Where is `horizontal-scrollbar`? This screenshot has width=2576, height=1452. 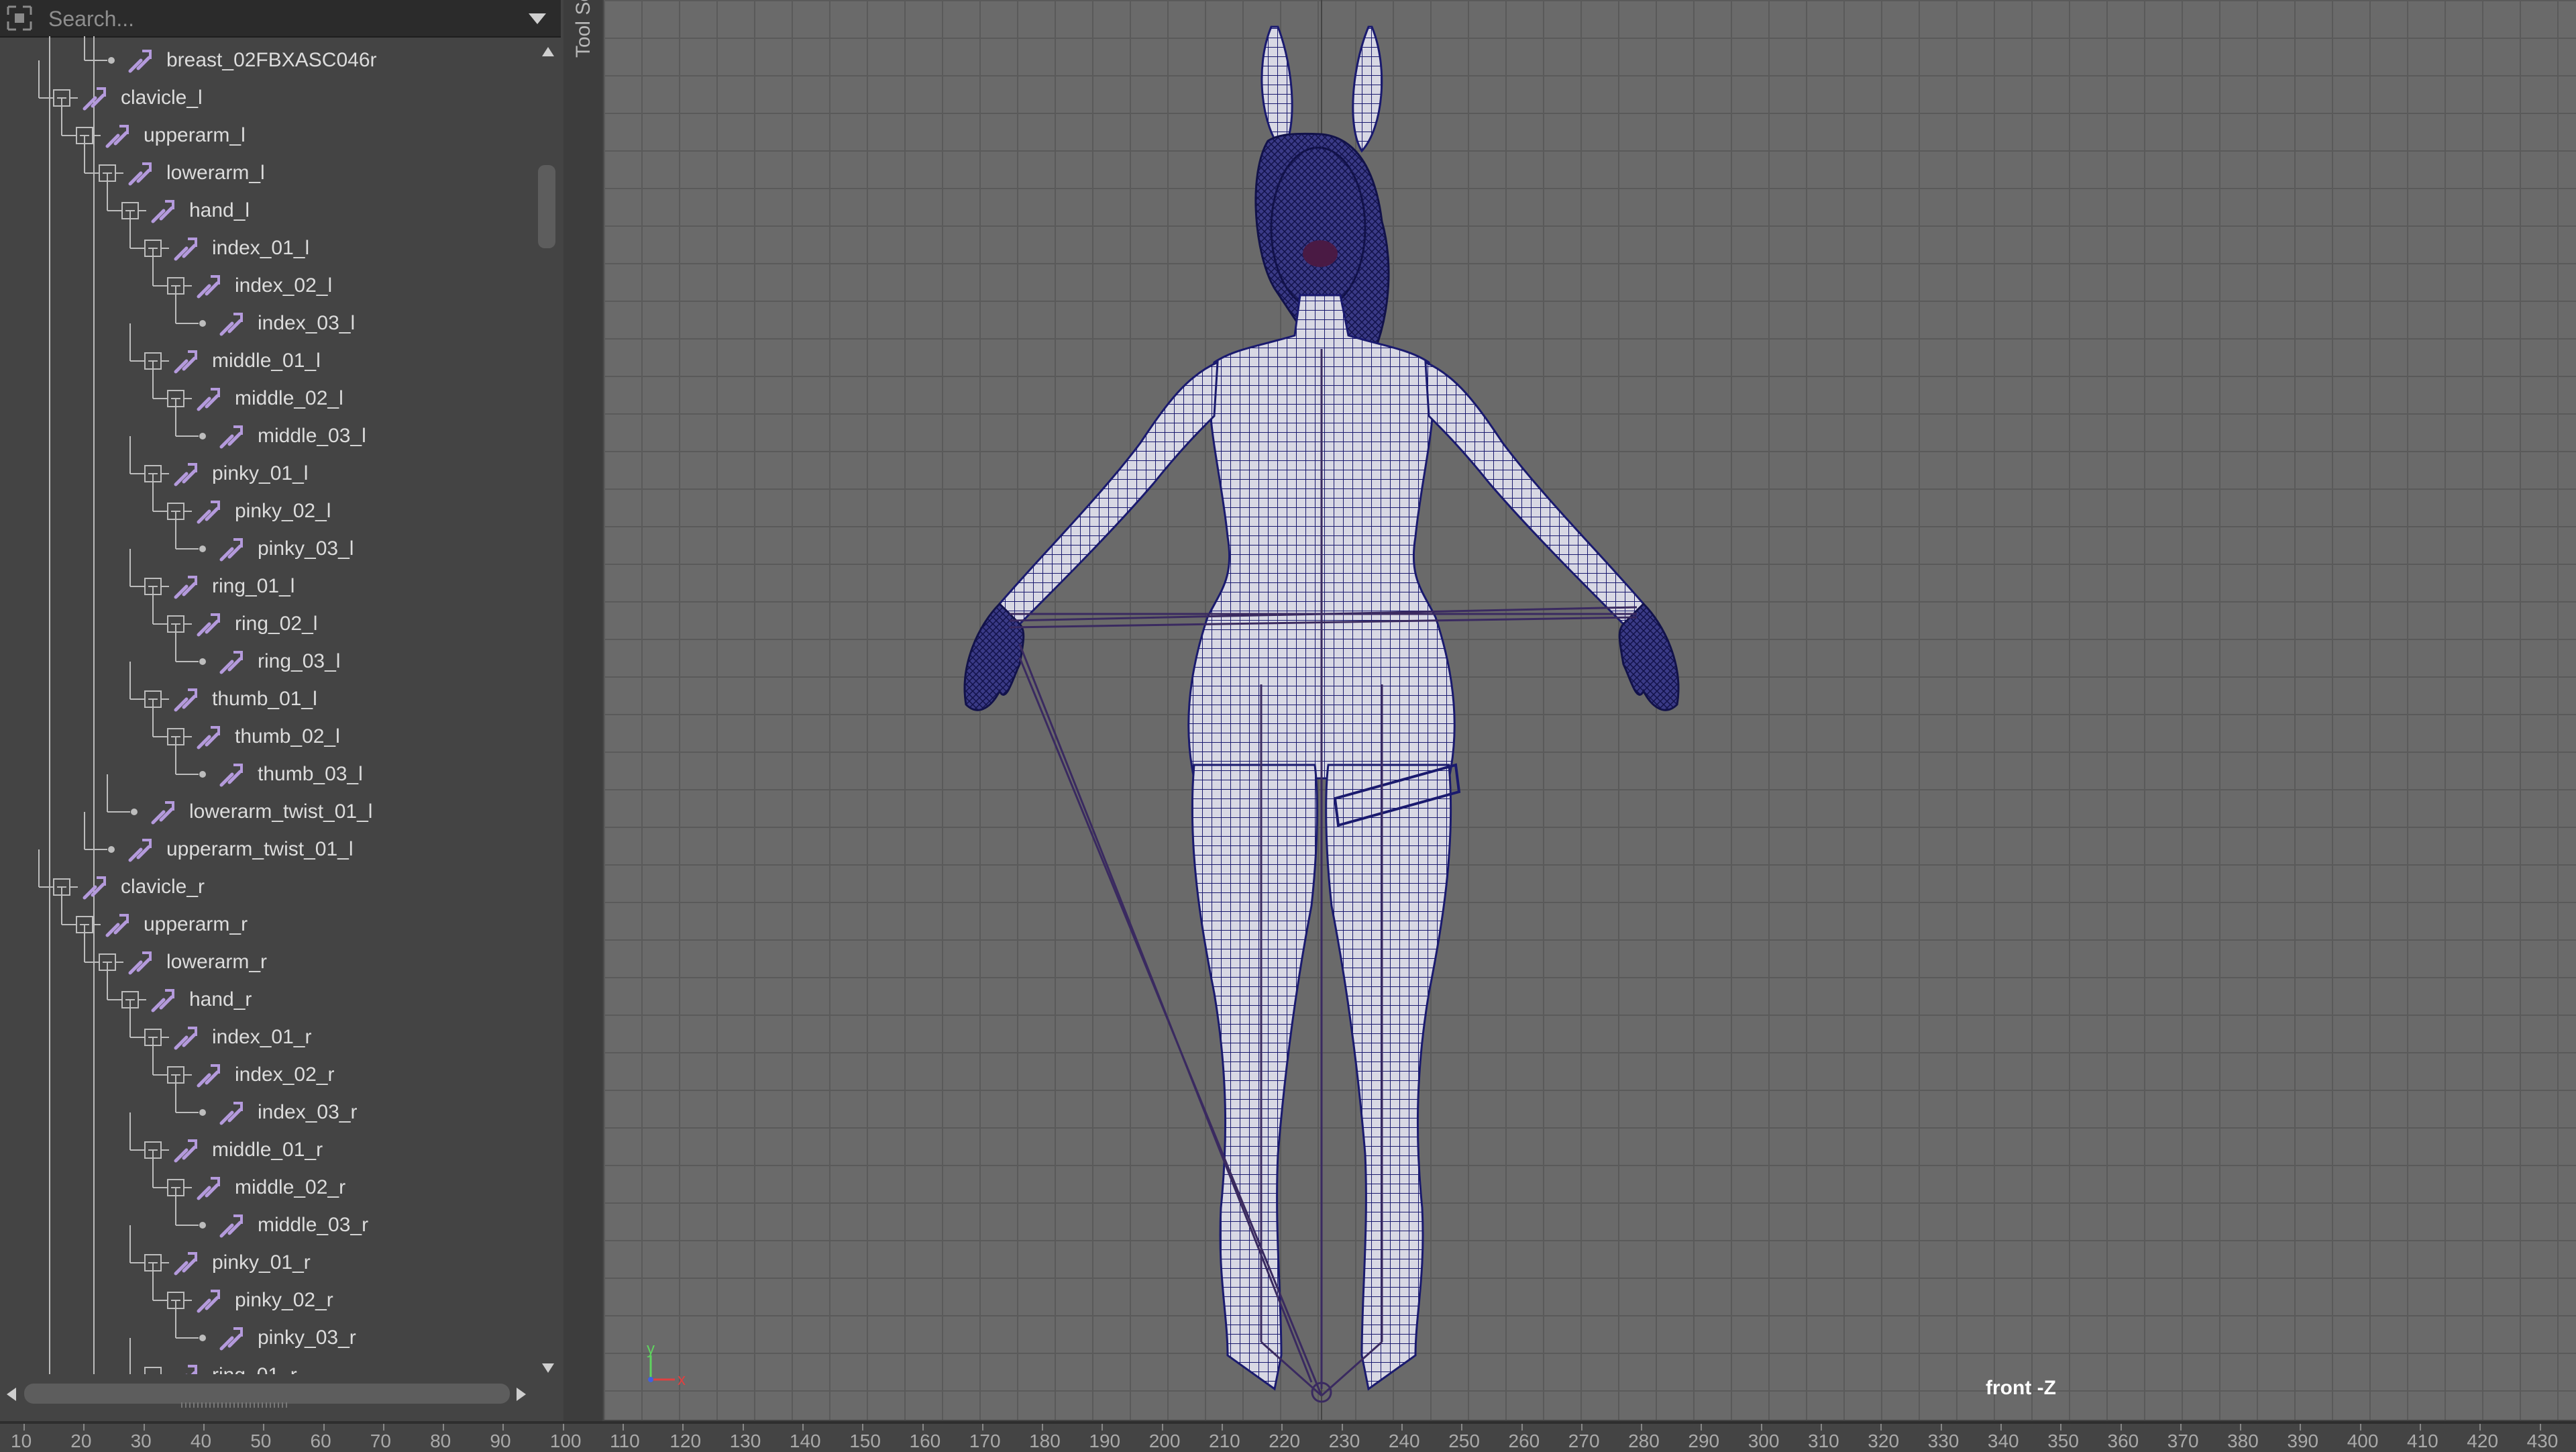
horizontal-scrollbar is located at coordinates (280, 1394).